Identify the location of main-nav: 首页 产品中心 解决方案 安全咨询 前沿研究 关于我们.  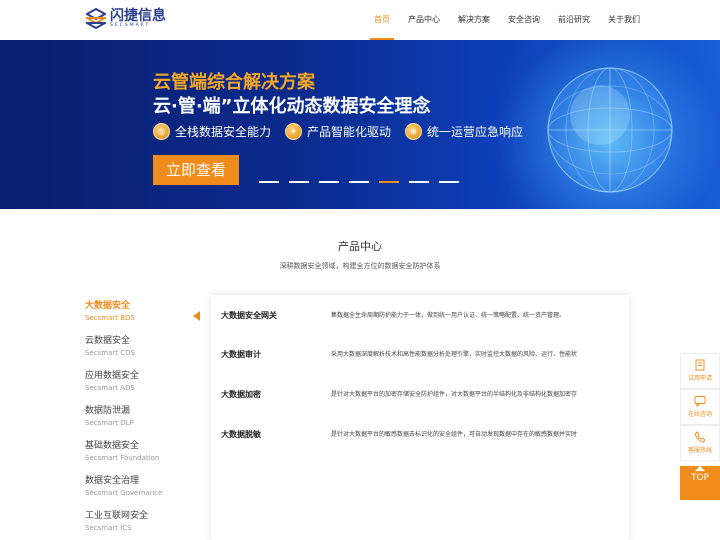
(507, 20).